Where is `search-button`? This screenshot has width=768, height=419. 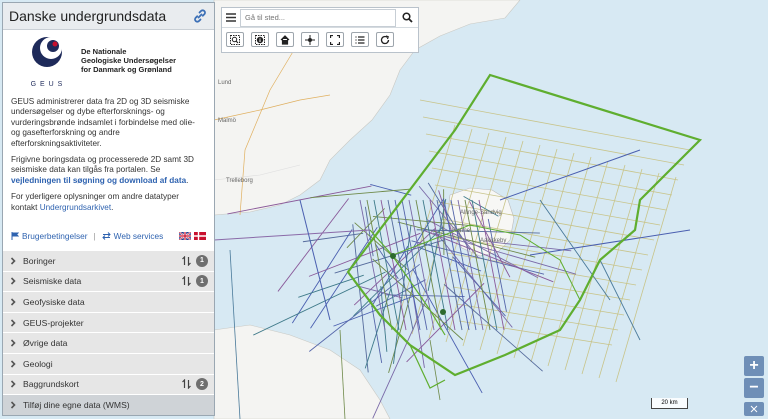
search-button is located at coordinates (407, 18).